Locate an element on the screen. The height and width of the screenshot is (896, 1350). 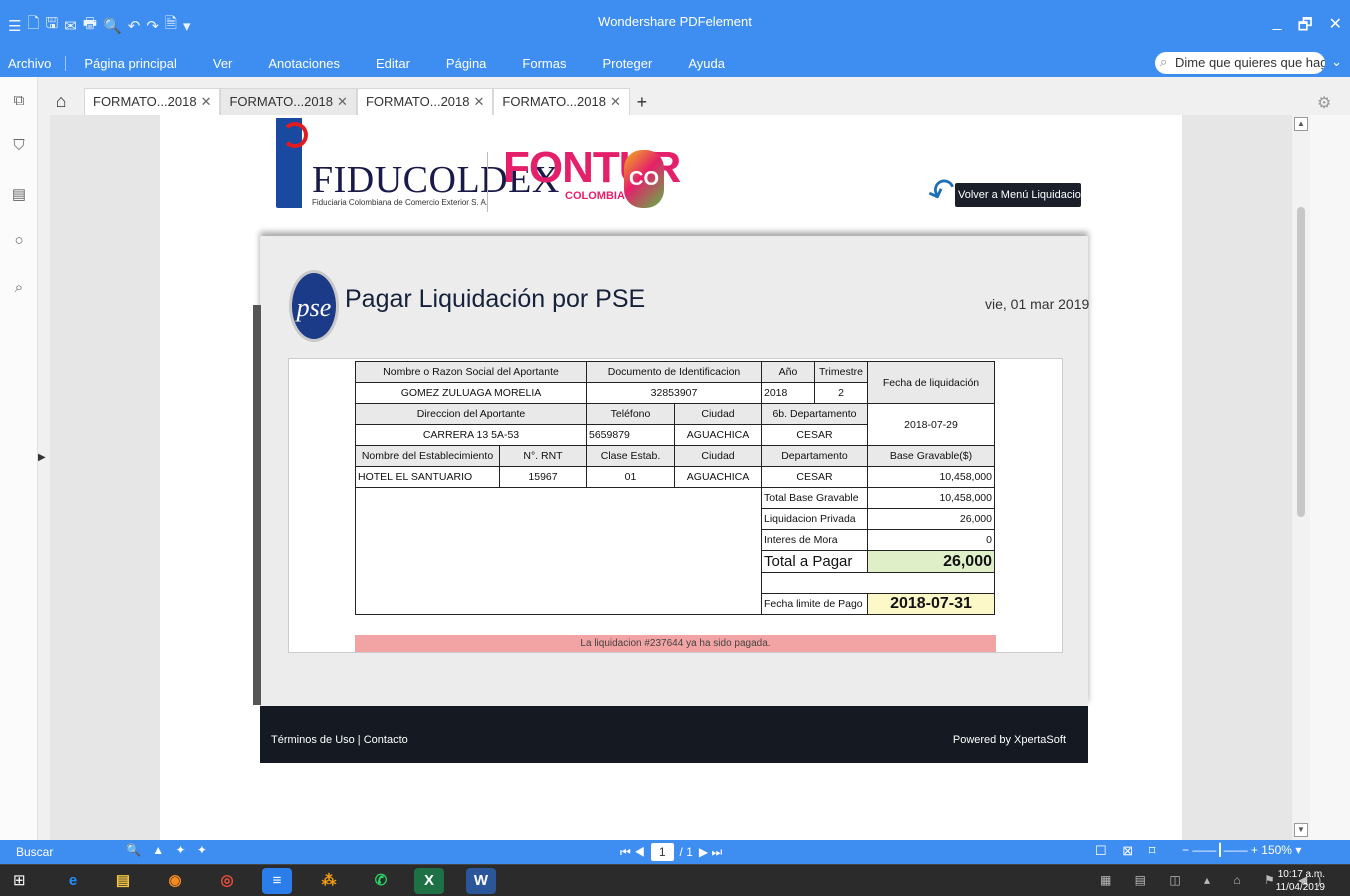
header-telefono: Teléfono is located at coordinates (630, 414).